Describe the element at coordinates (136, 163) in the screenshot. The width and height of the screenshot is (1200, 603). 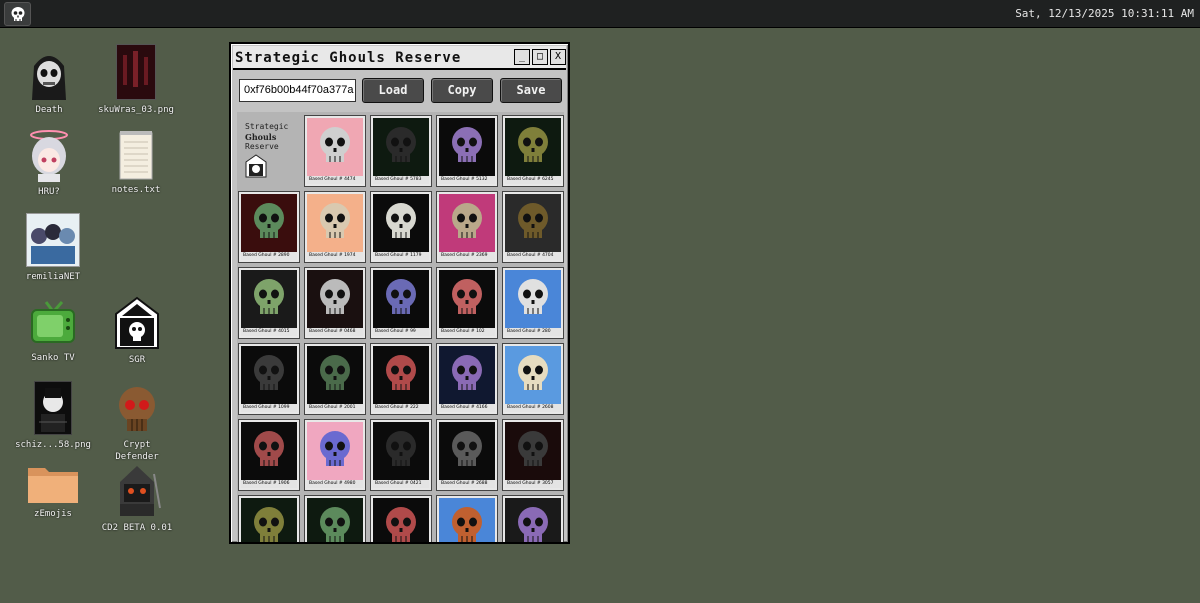
I see `desktop-icon-notes-txt: notes.txt` at that location.